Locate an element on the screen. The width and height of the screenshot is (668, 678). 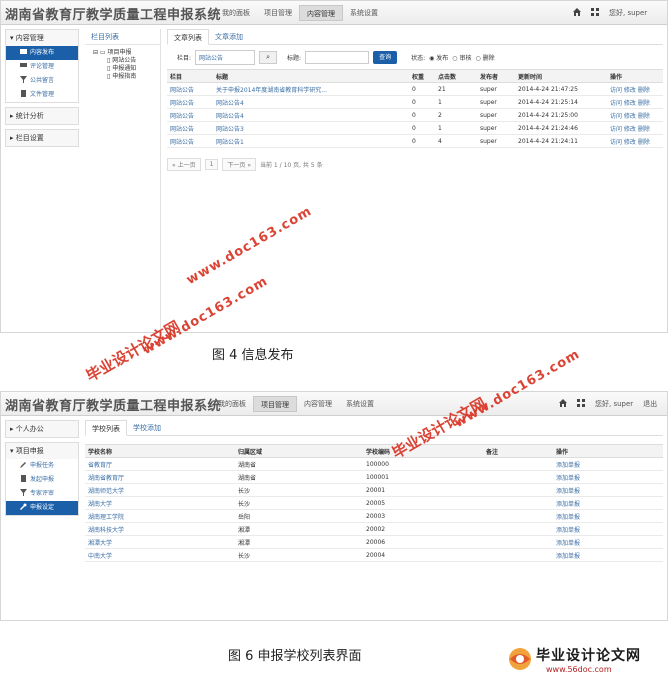
table-row: 省教育厅 湖南省 100000 添加单报 is located at coordinates (374, 464).